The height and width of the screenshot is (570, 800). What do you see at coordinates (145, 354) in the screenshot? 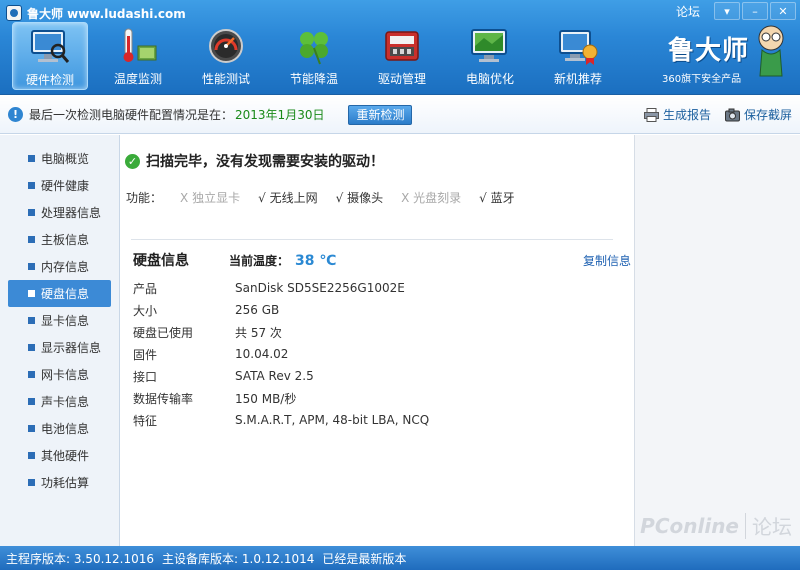
I see `row-key: 固件` at bounding box center [145, 354].